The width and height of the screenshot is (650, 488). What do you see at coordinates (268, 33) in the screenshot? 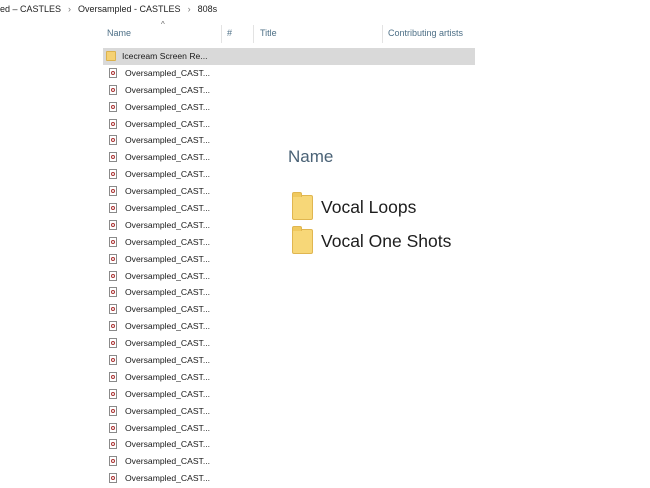
I see `column-header-title: Title` at bounding box center [268, 33].